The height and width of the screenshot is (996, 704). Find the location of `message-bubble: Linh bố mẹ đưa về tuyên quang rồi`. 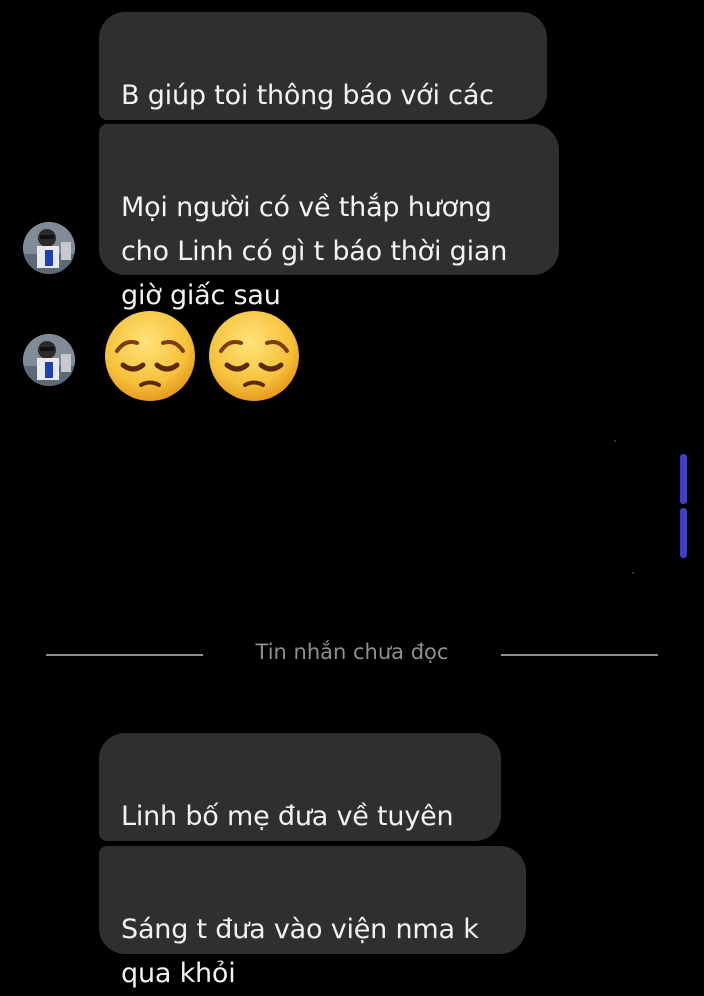

message-bubble: Linh bố mẹ đưa về tuyên quang rồi is located at coordinates (300, 804).